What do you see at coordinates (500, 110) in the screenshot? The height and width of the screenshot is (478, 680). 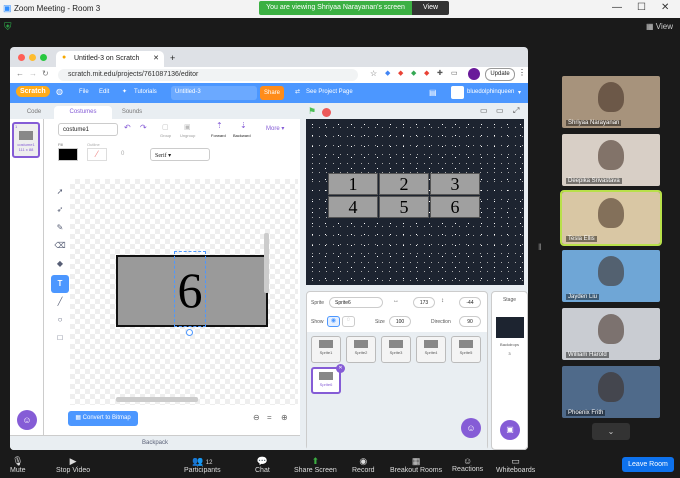 I see `large-stage-icon: ▭` at bounding box center [500, 110].